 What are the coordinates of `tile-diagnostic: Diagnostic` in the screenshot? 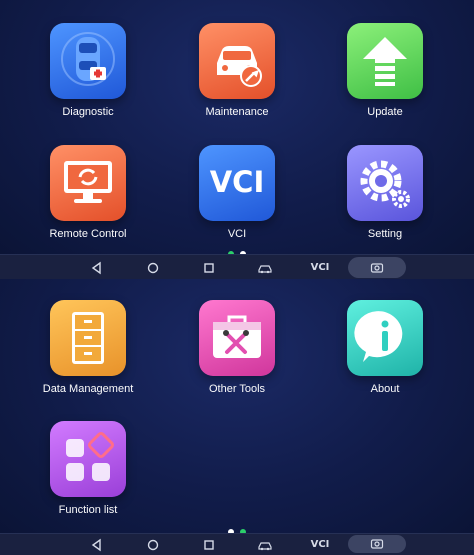 It's located at (88, 70).